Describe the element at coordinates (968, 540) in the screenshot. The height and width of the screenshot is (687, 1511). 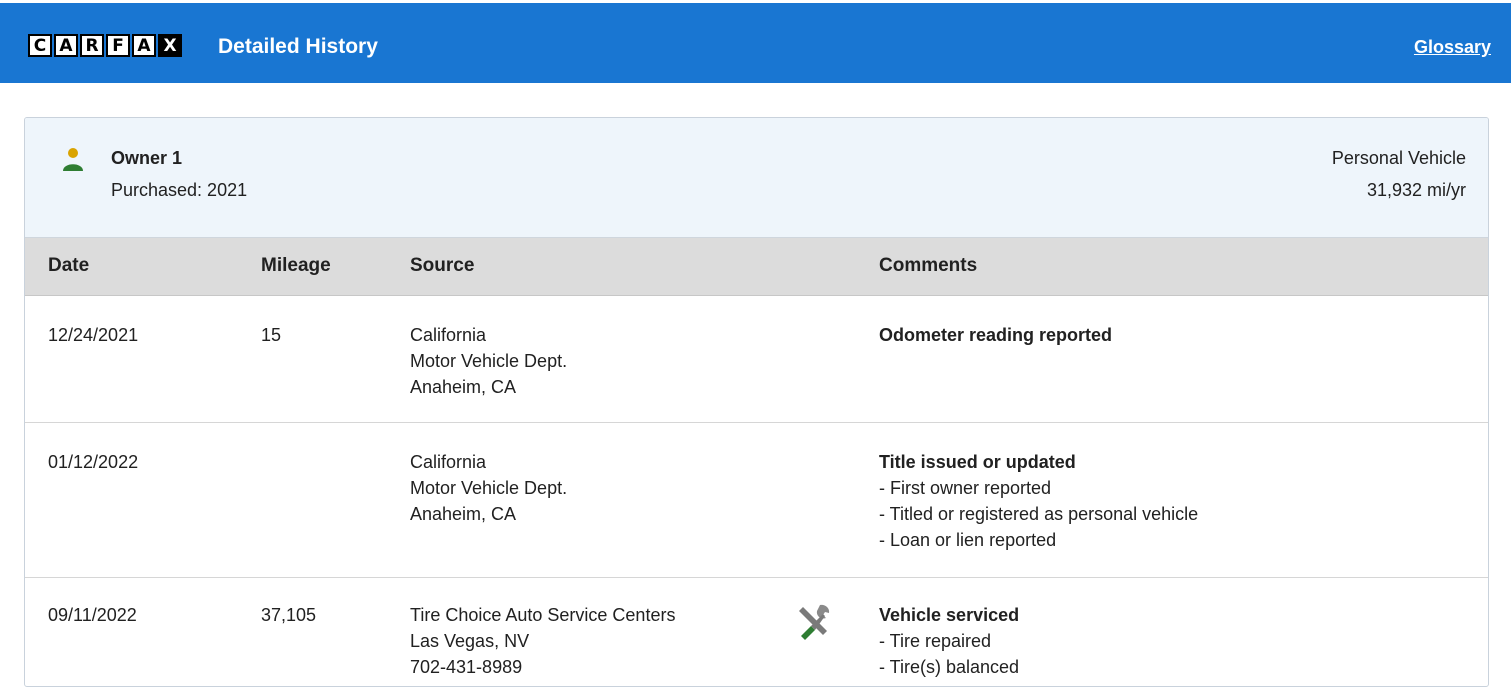
I see `comment-item: - Loan or lien reported` at that location.